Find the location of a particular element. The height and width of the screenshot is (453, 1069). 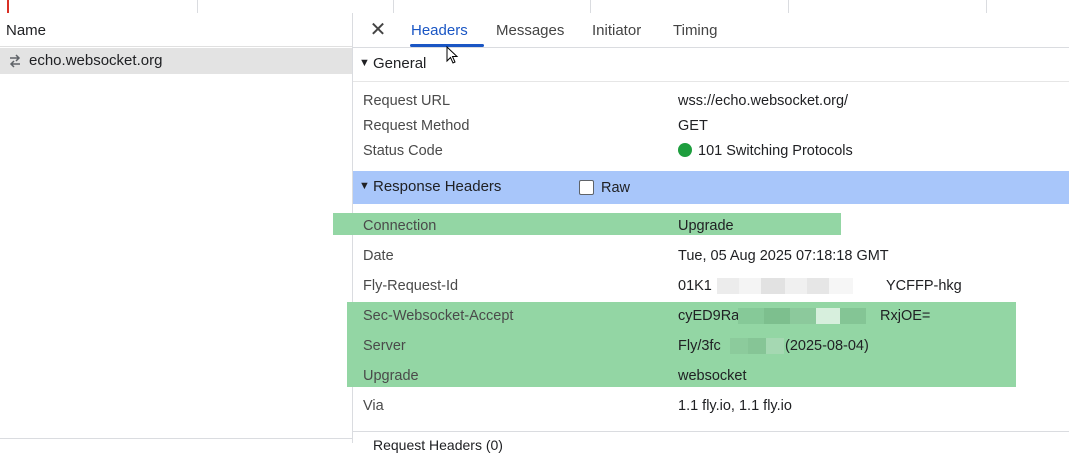

header-key: Server is located at coordinates (384, 346).